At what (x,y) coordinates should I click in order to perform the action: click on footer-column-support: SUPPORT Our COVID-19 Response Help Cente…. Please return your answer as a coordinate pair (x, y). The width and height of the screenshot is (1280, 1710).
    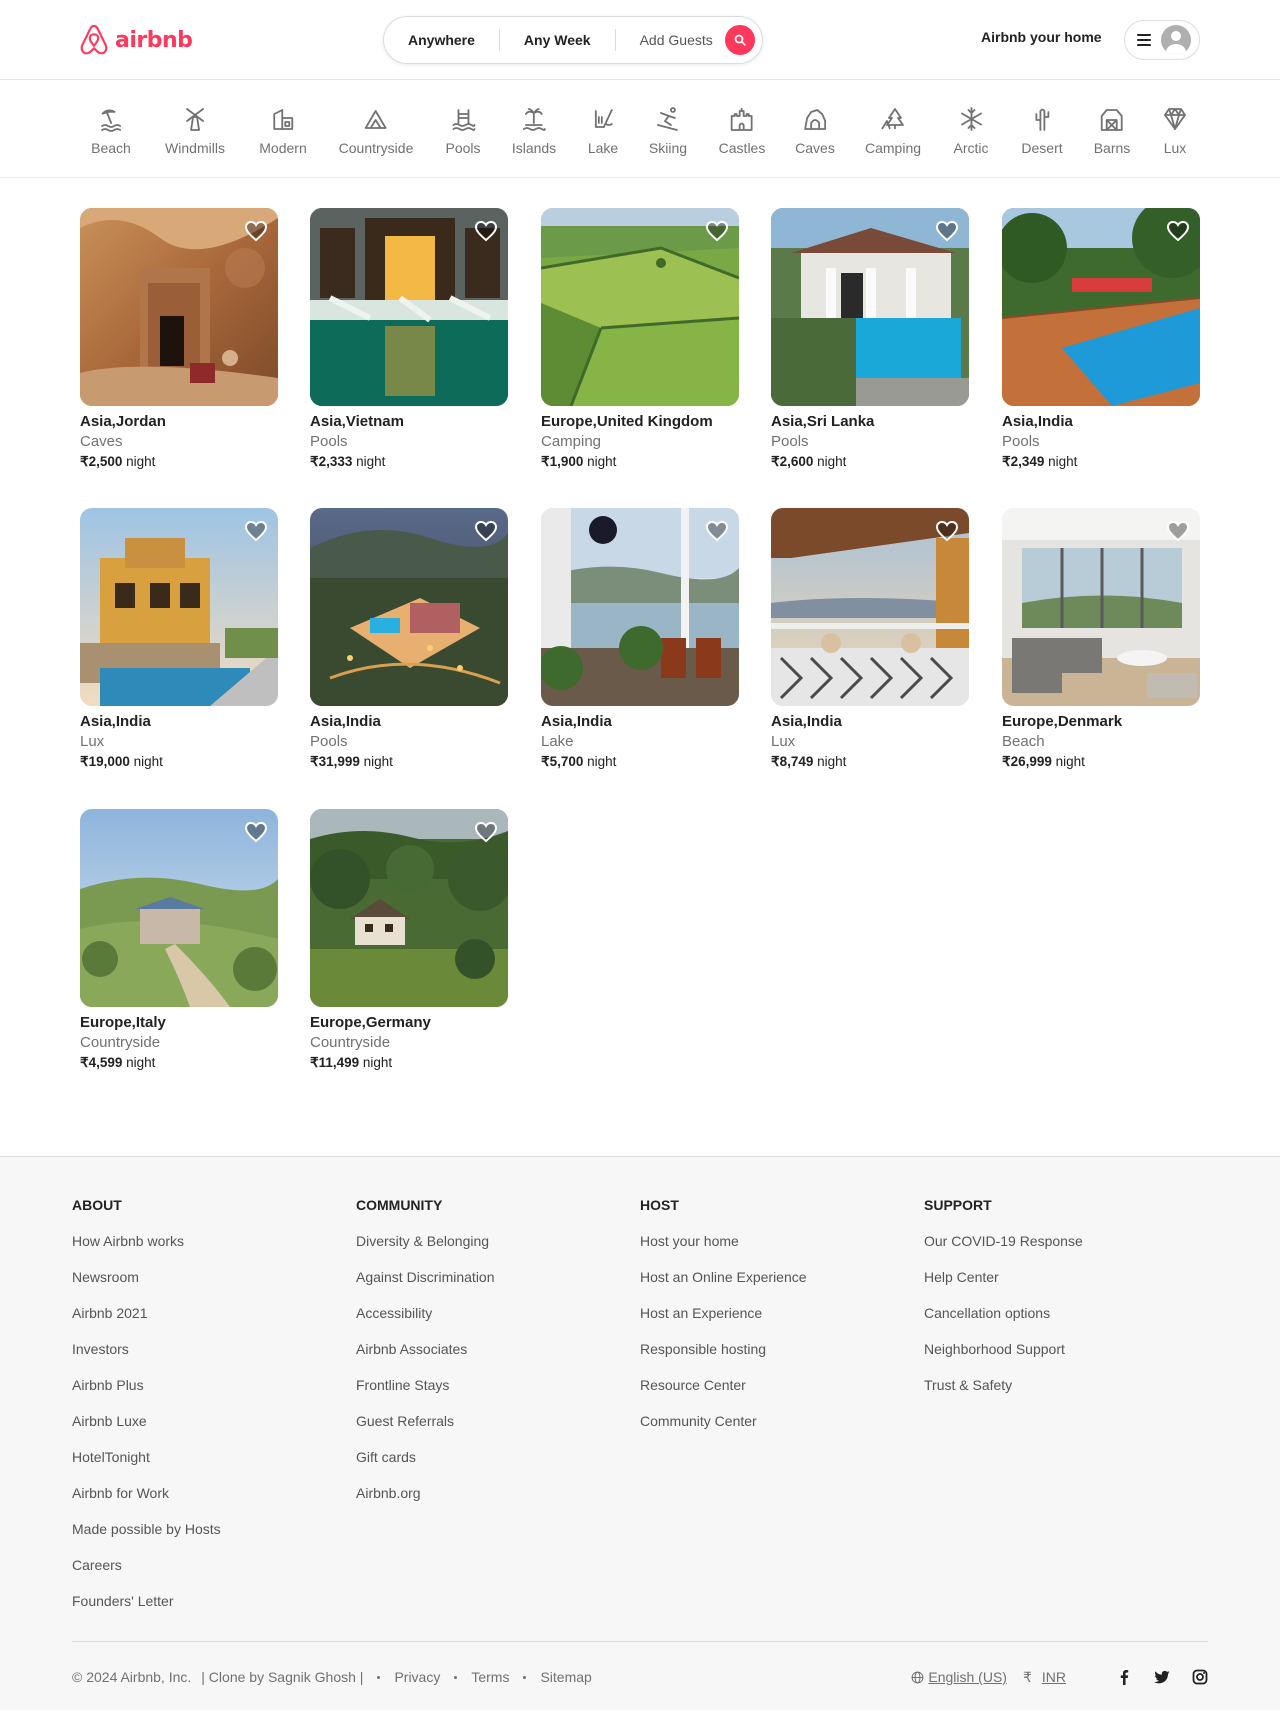
    Looking at the image, I should click on (1003, 1303).